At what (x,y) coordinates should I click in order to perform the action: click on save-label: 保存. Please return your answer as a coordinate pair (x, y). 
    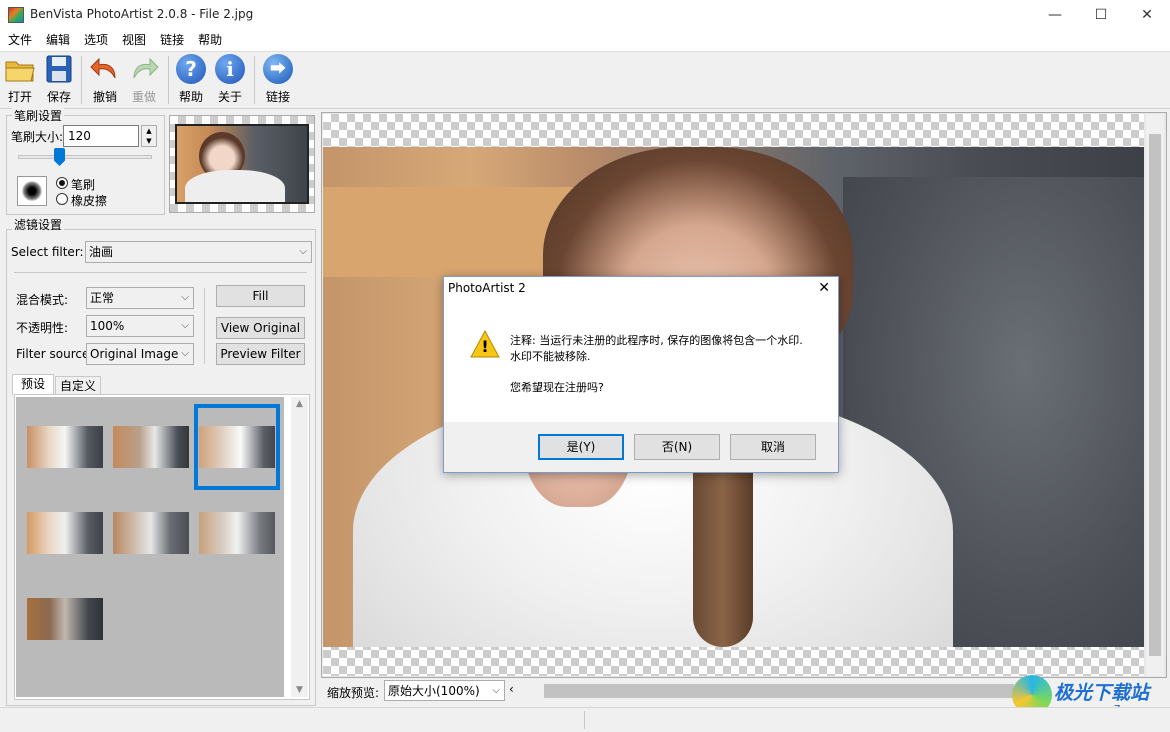
    Looking at the image, I should click on (58, 97).